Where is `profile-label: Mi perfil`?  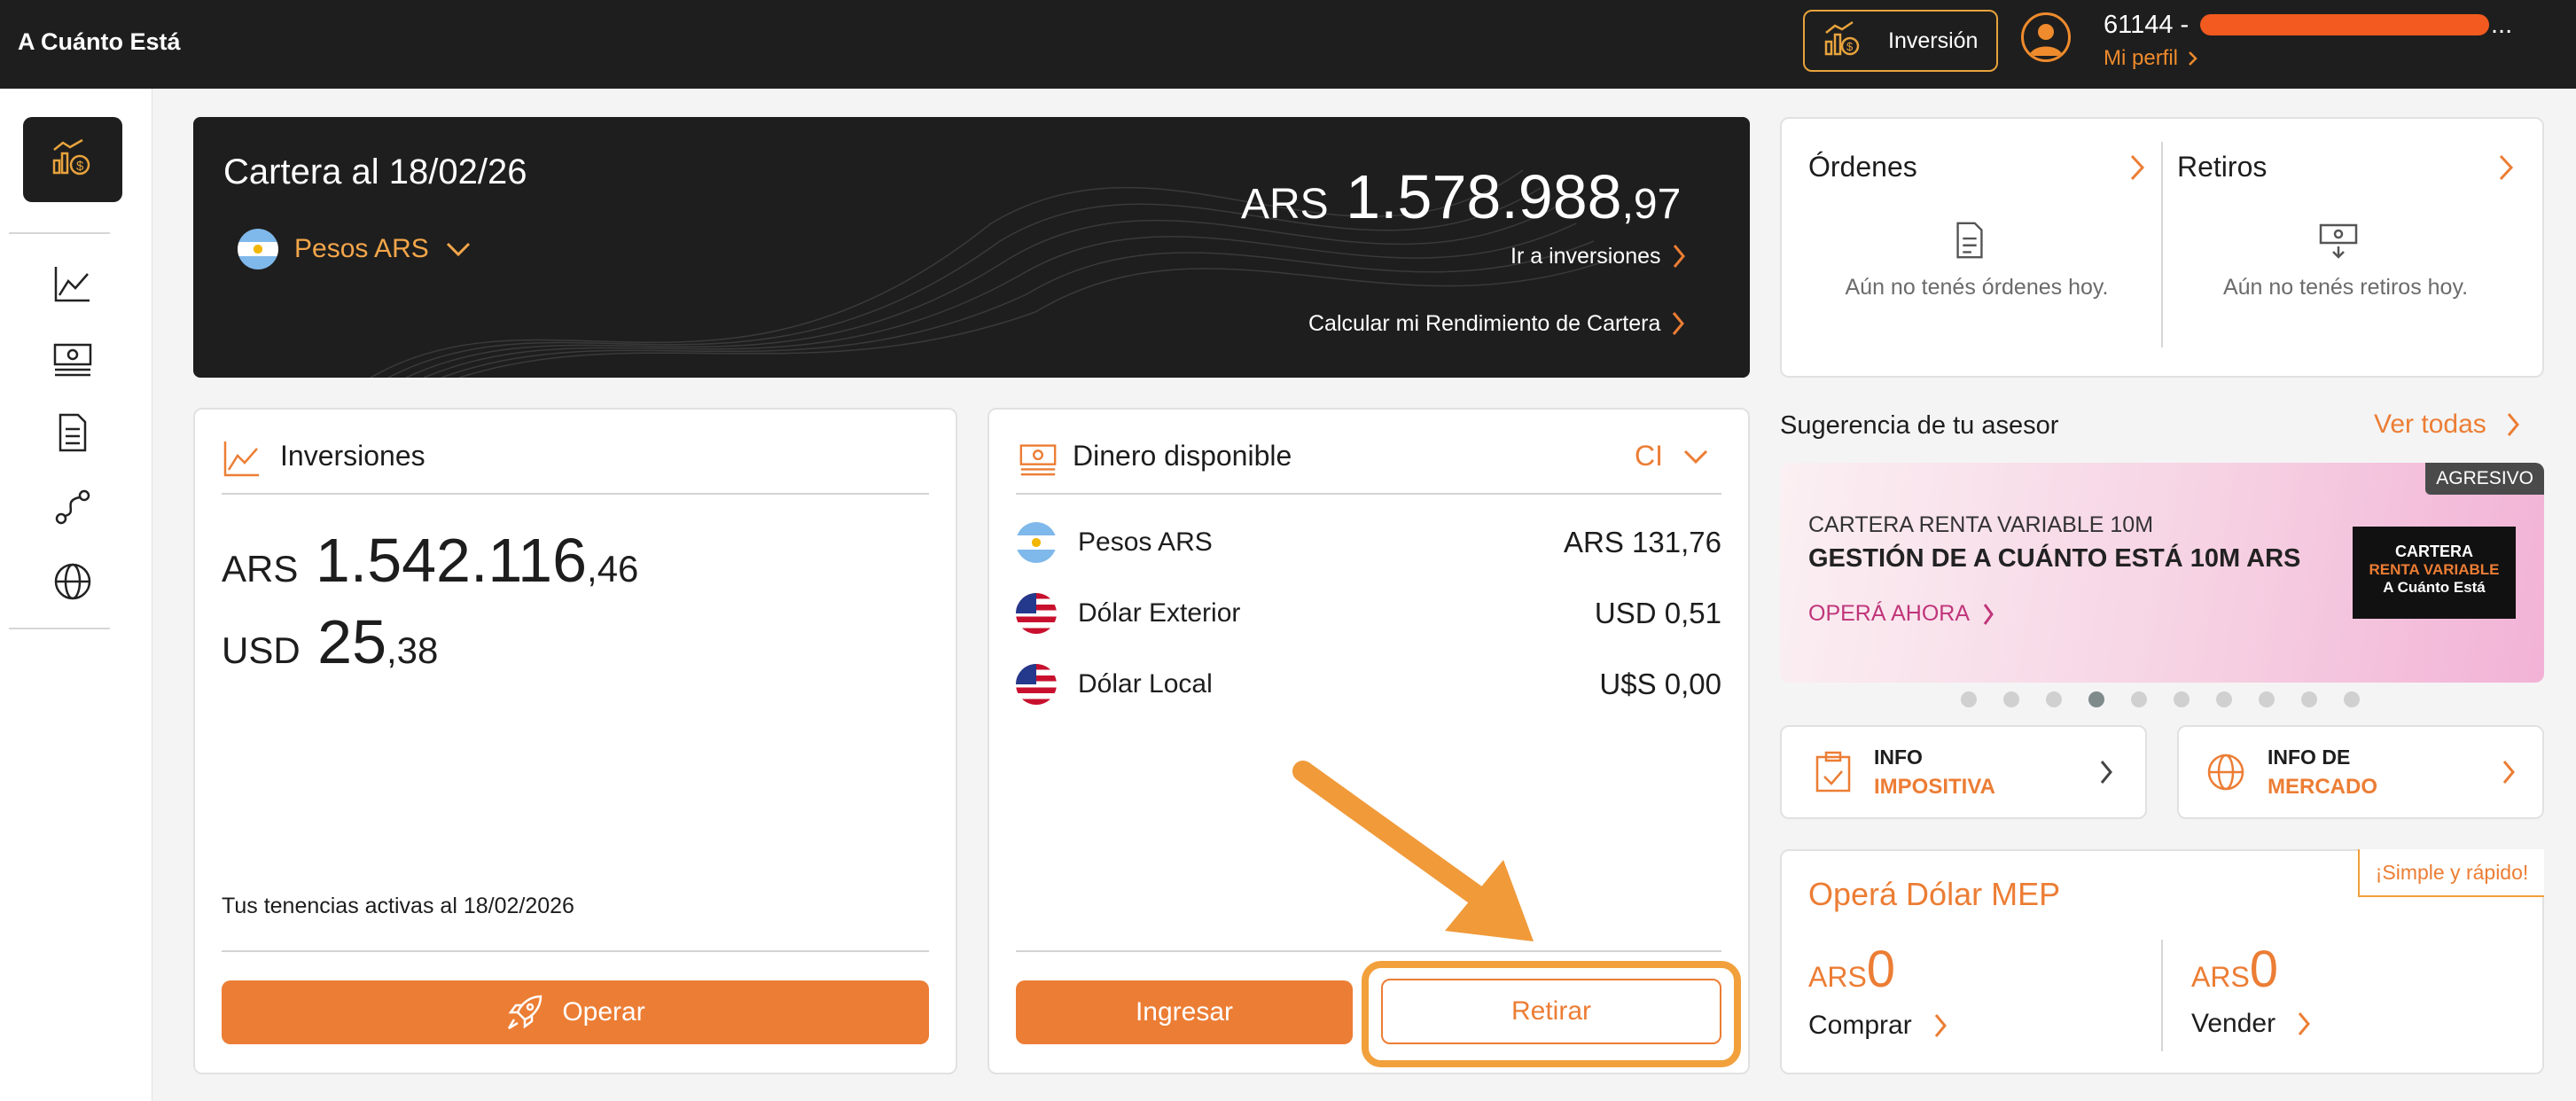 profile-label: Mi perfil is located at coordinates (2141, 58).